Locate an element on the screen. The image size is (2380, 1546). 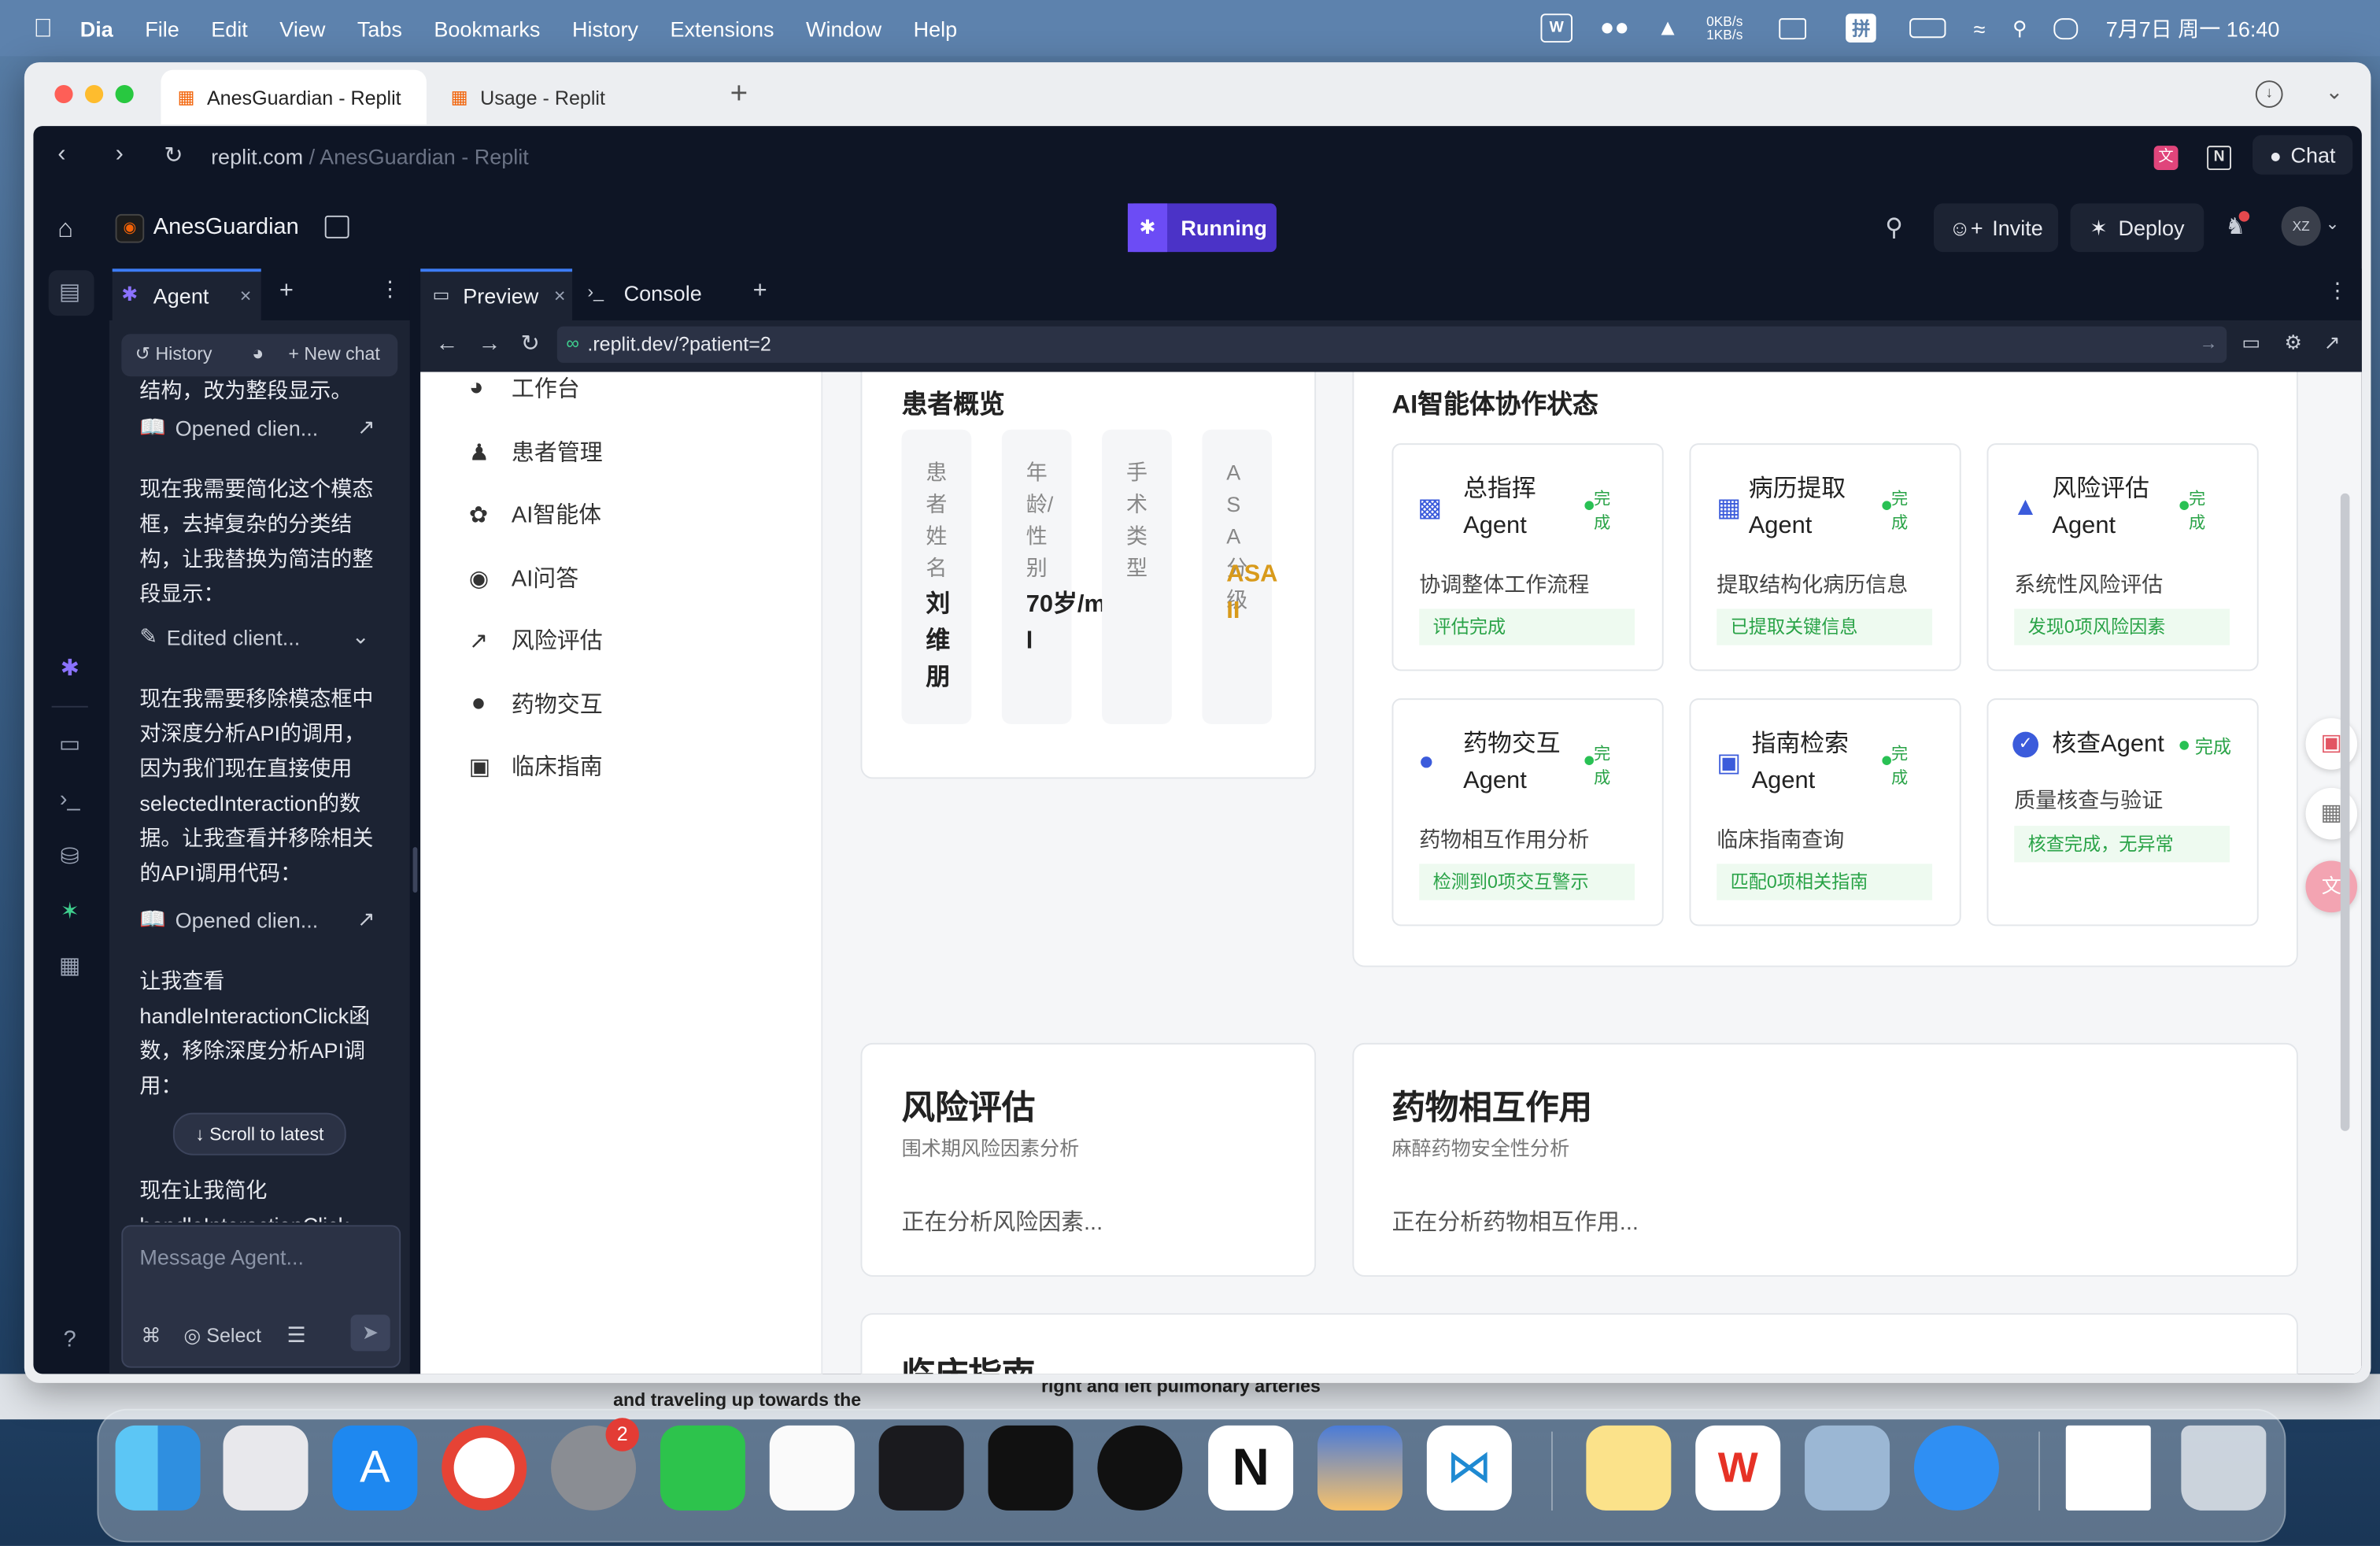
chat-button: ● Chat is located at coordinates (2302, 155).